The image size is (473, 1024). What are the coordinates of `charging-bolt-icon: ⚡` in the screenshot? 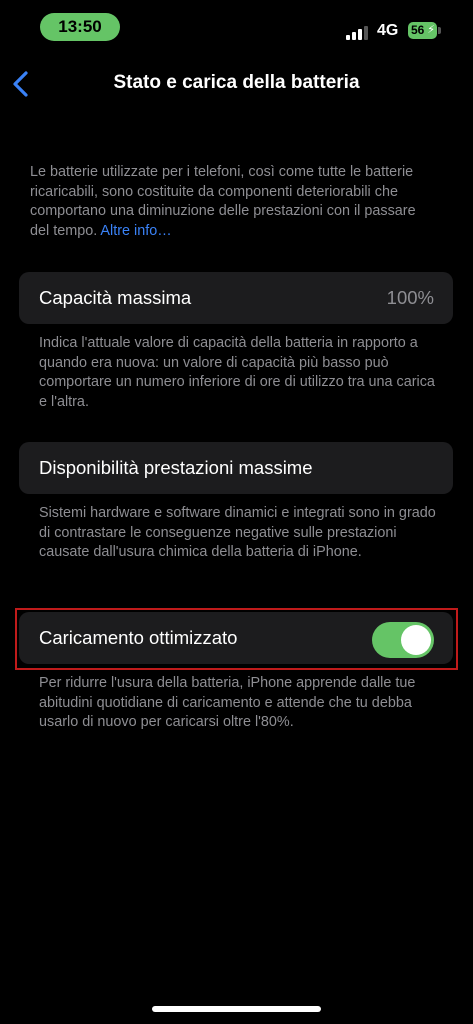 It's located at (431, 30).